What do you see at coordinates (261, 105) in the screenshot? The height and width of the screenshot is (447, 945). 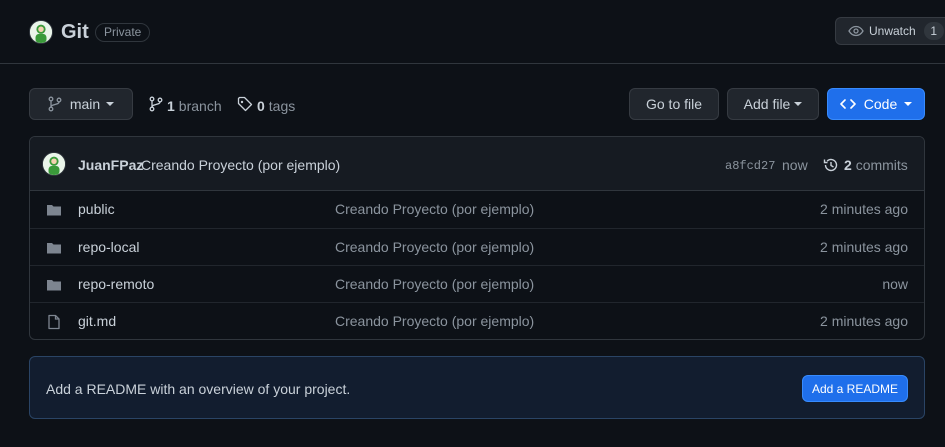 I see `tag-count: 0` at bounding box center [261, 105].